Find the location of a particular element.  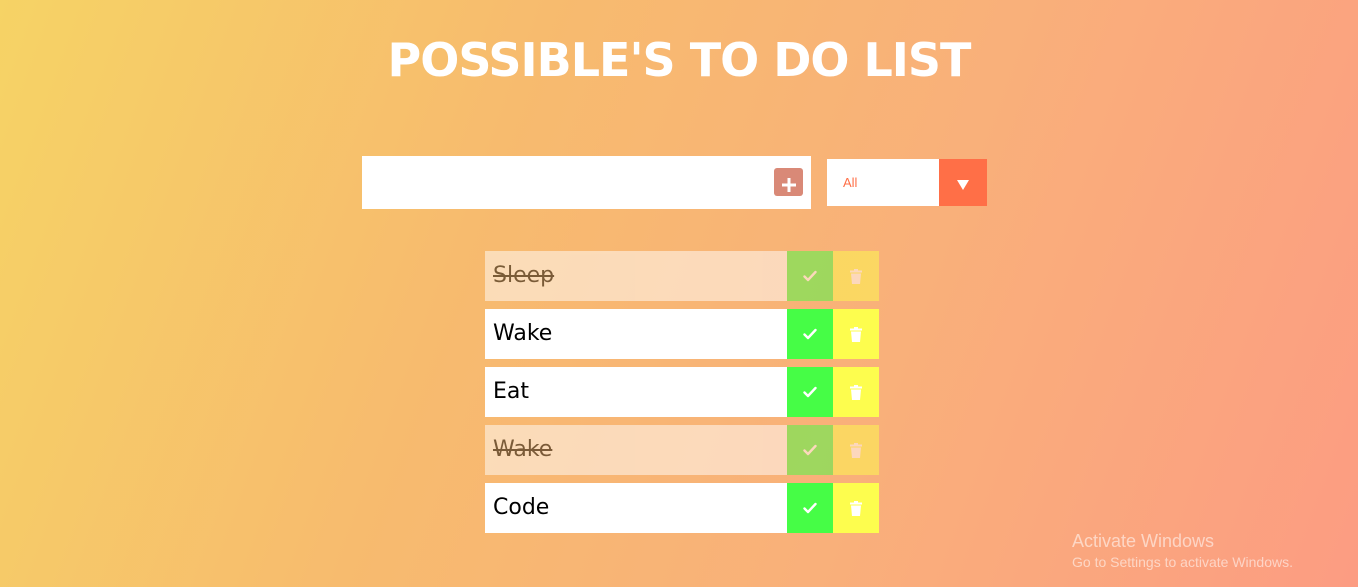

filter-select: All is located at coordinates (907, 182).